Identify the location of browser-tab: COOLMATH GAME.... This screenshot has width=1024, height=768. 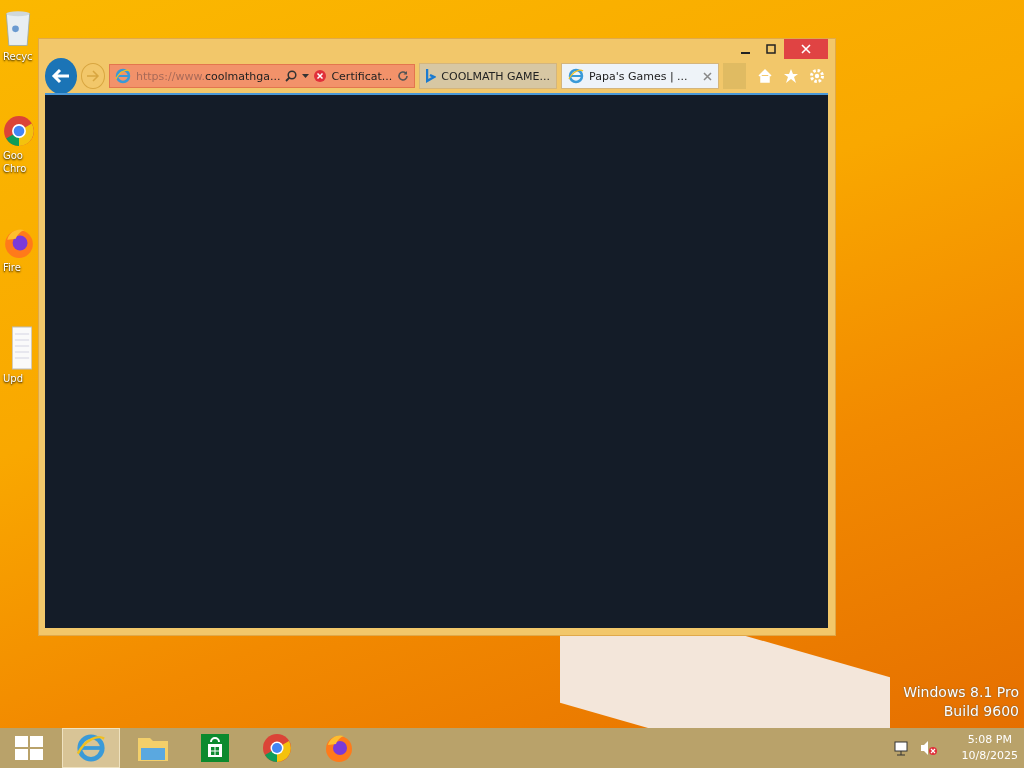
(488, 76).